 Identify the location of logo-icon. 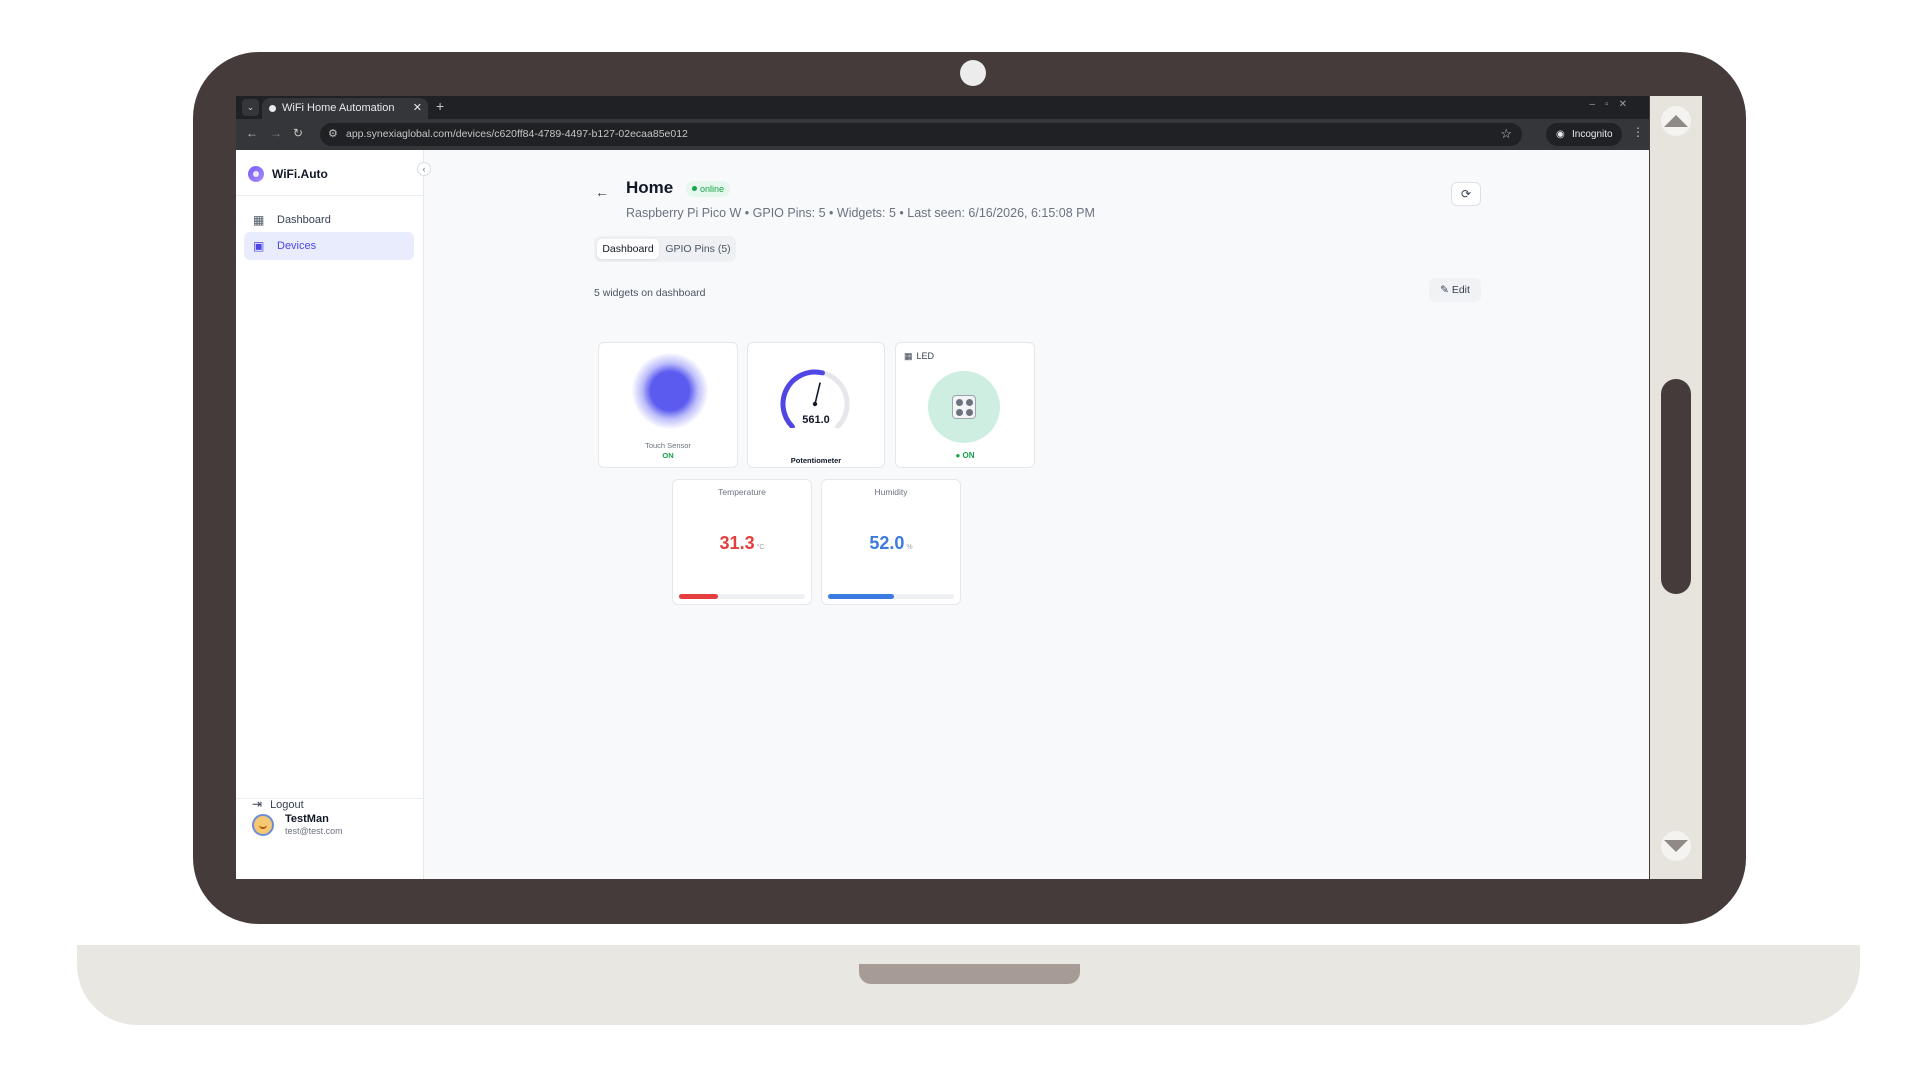
(256, 174).